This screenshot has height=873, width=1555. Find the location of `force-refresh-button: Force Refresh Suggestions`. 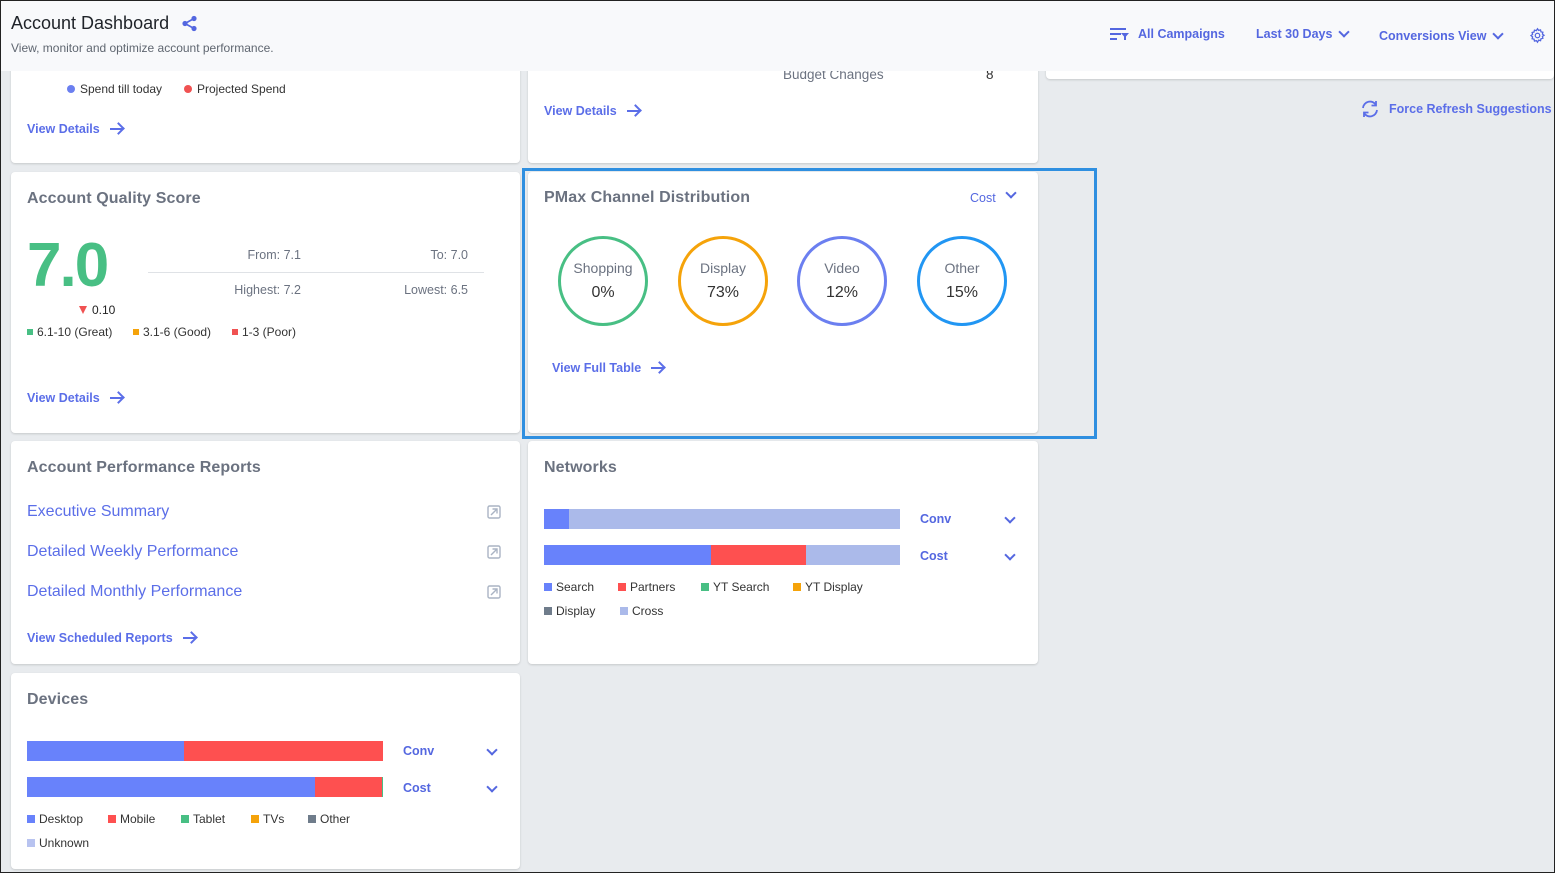

force-refresh-button: Force Refresh Suggestions is located at coordinates (1456, 109).